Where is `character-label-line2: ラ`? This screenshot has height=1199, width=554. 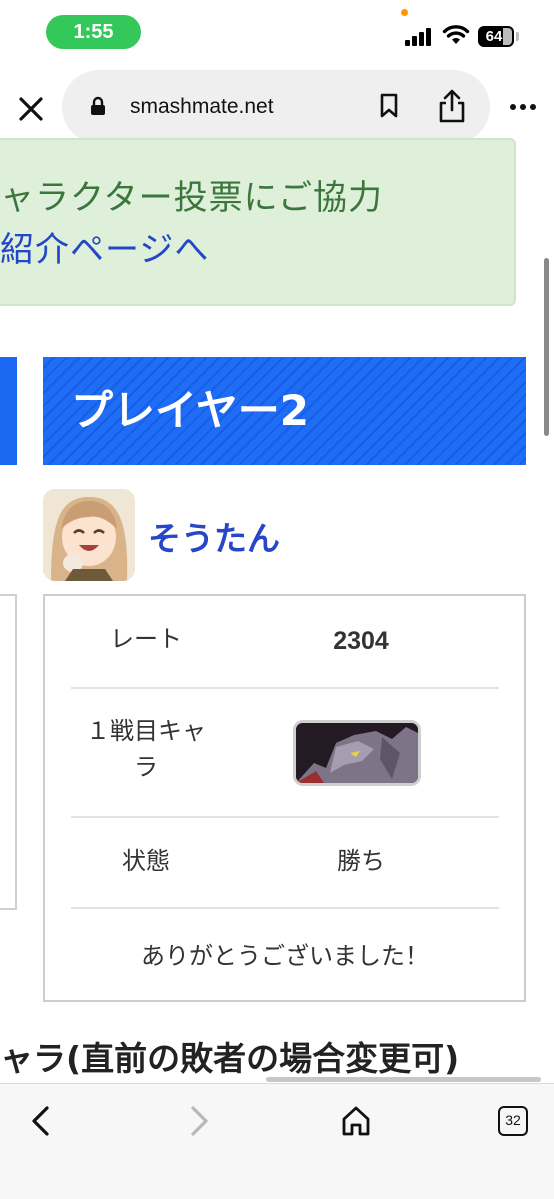
character-label-line2: ラ is located at coordinates (146, 767).